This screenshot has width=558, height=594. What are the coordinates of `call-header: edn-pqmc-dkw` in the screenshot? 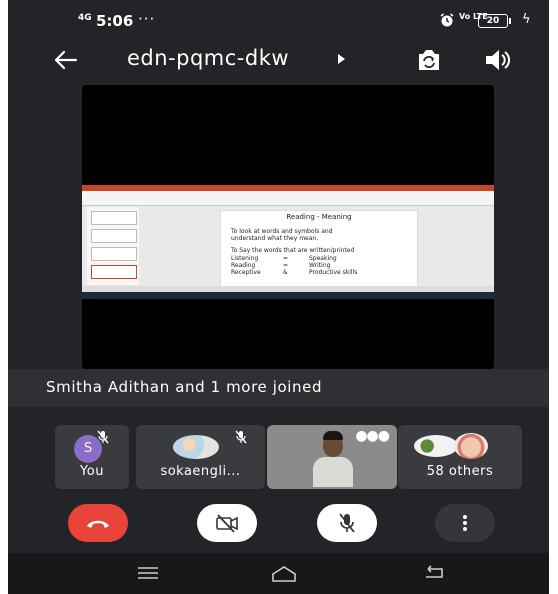 It's located at (278, 60).